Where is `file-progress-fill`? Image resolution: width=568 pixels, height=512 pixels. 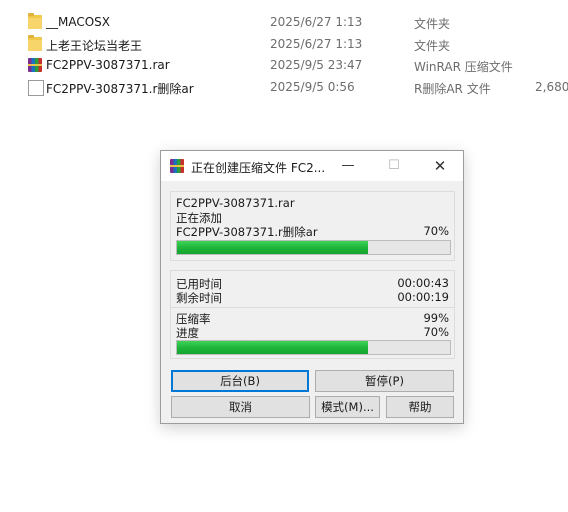 file-progress-fill is located at coordinates (273, 247).